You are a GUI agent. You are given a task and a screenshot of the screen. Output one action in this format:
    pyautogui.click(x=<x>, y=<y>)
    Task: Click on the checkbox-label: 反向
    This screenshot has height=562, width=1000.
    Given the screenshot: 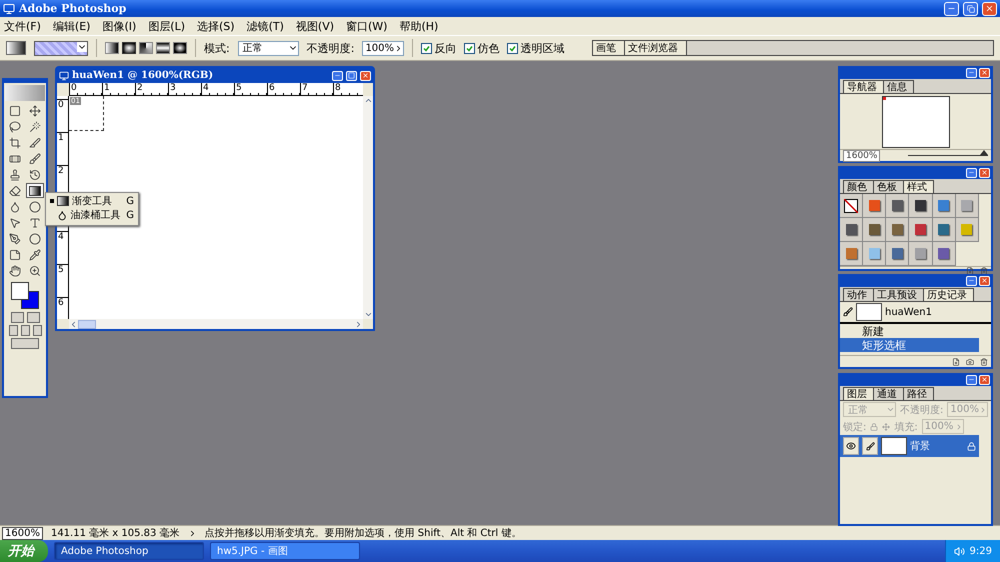 What is the action you would take?
    pyautogui.click(x=445, y=48)
    